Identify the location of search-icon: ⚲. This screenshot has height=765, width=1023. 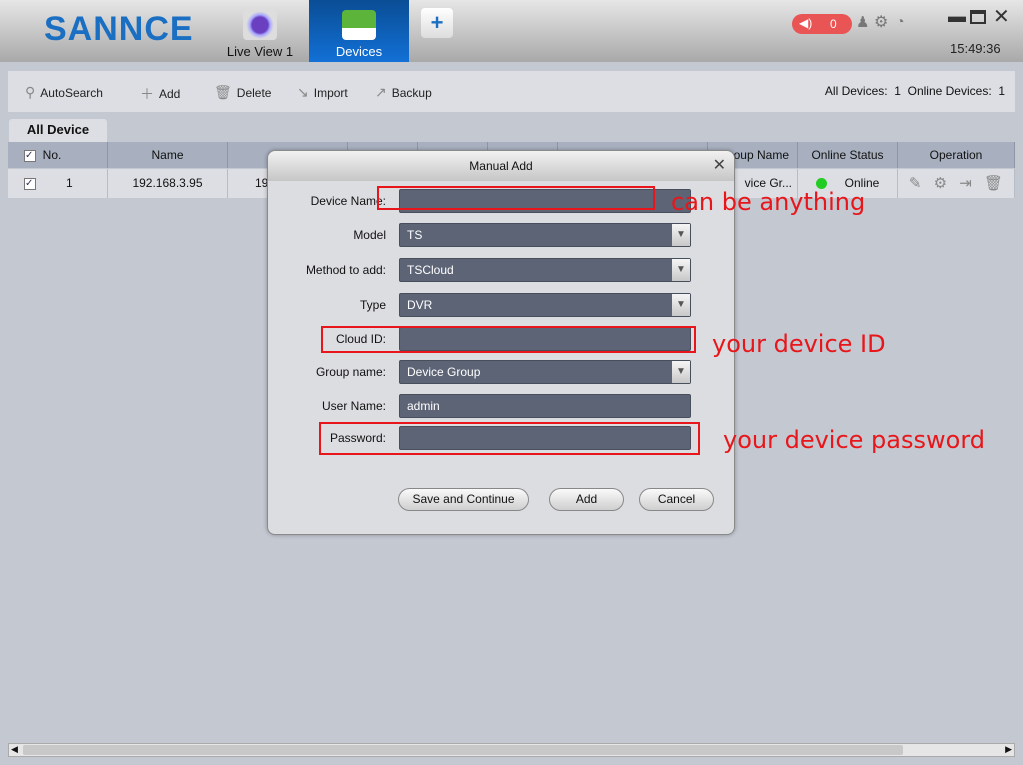
(30, 92).